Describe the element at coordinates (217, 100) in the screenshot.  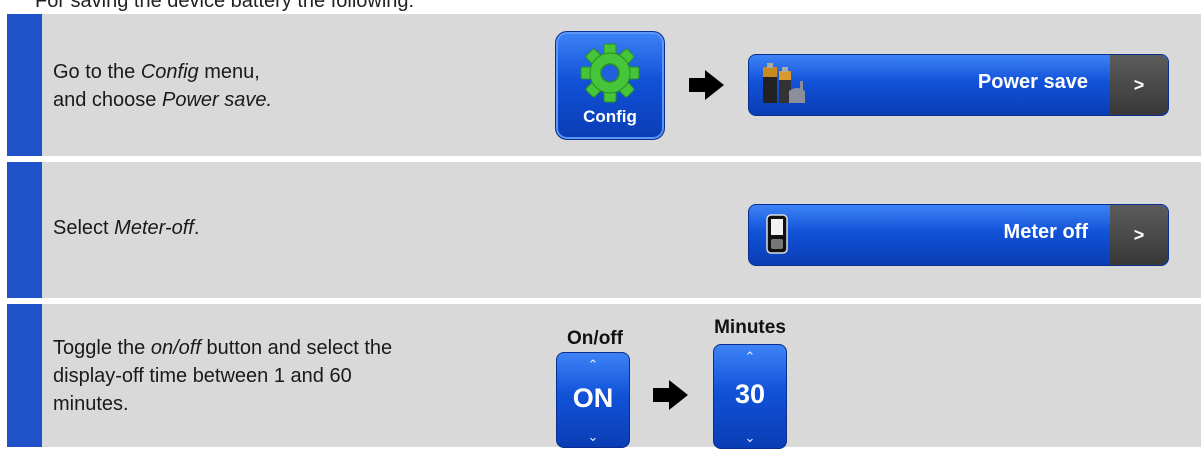
I see `power-save-emphasis: Power save.` at that location.